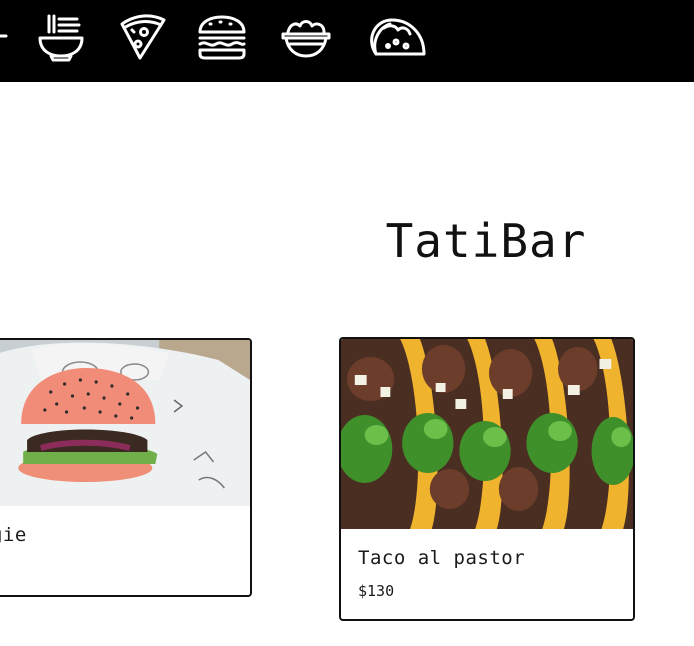  Describe the element at coordinates (487, 434) in the screenshot. I see `taco-al-pastor-photo` at that location.